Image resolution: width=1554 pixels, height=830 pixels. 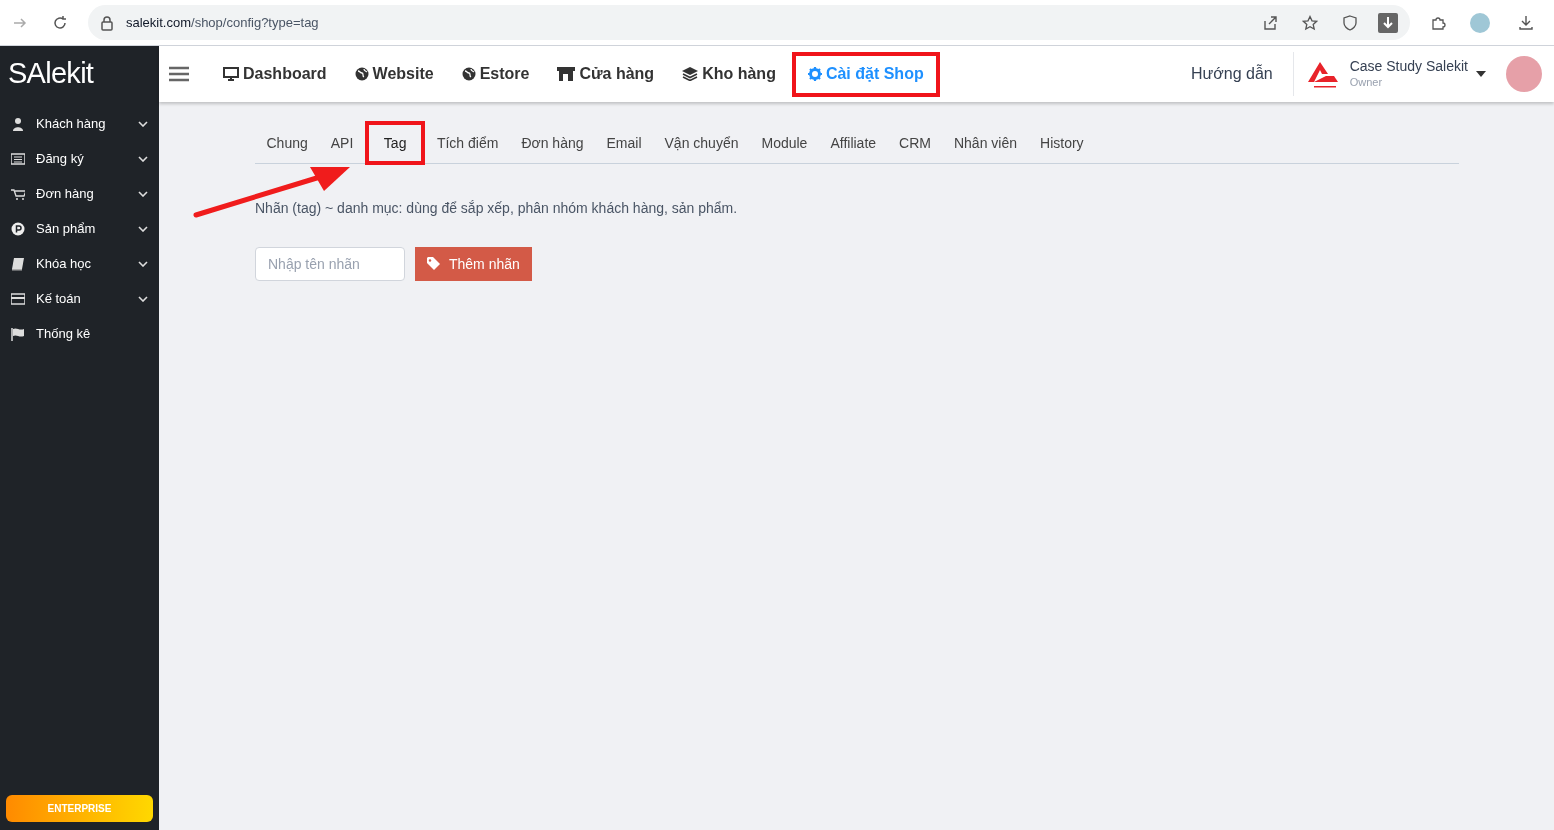 What do you see at coordinates (1062, 143) in the screenshot?
I see `settings-tab: History` at bounding box center [1062, 143].